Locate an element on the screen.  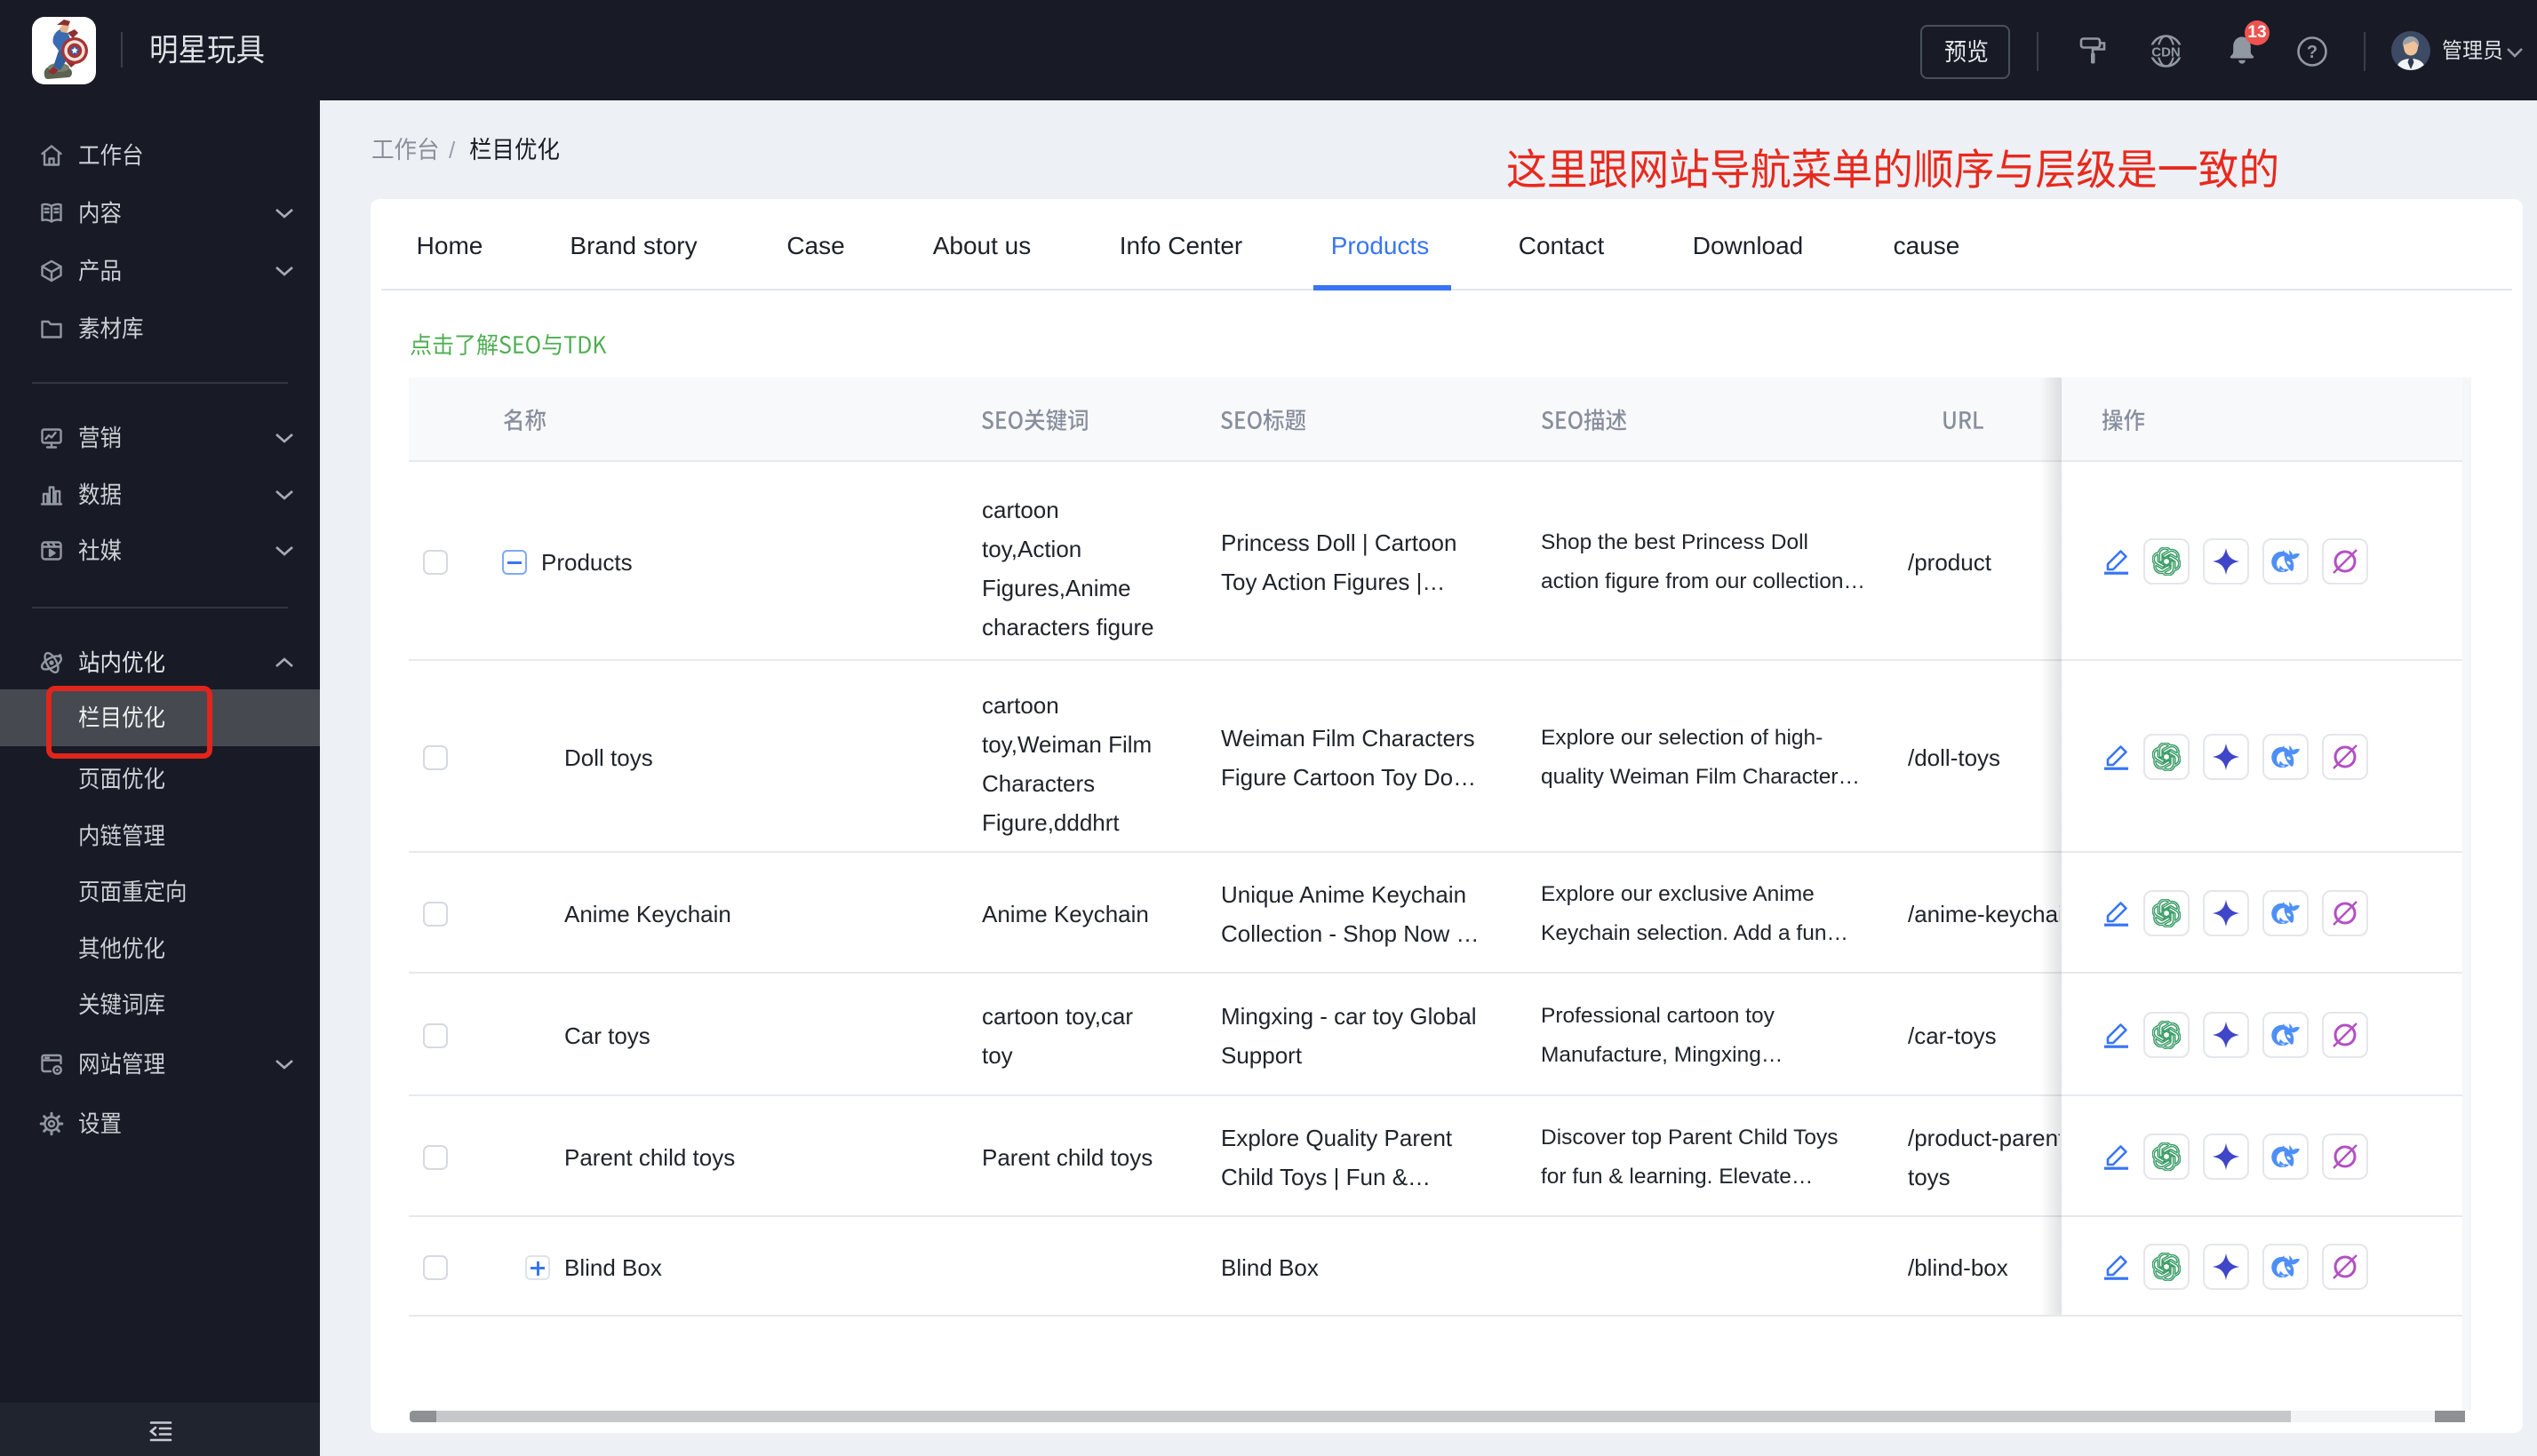
svg-text: CDN is located at coordinates (2166, 52).